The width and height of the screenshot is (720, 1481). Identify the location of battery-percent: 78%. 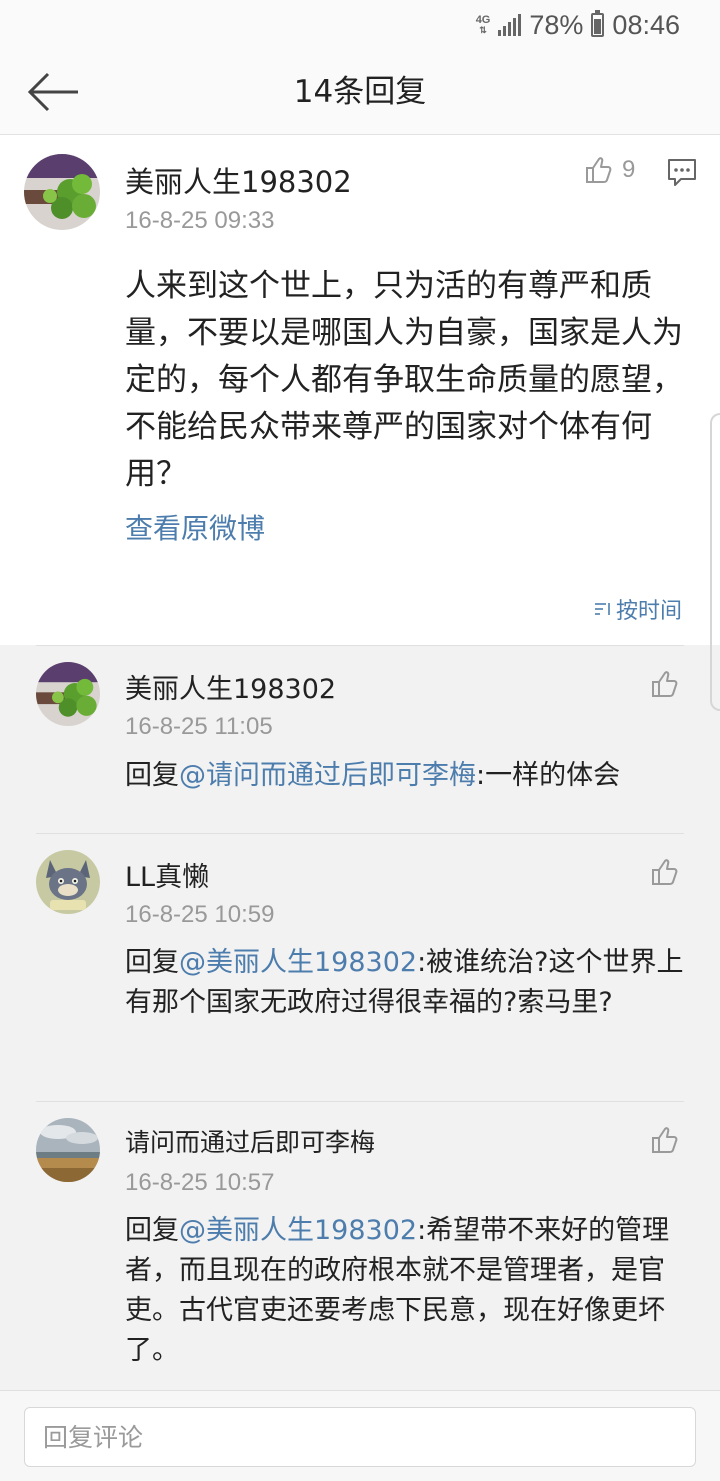
(556, 24).